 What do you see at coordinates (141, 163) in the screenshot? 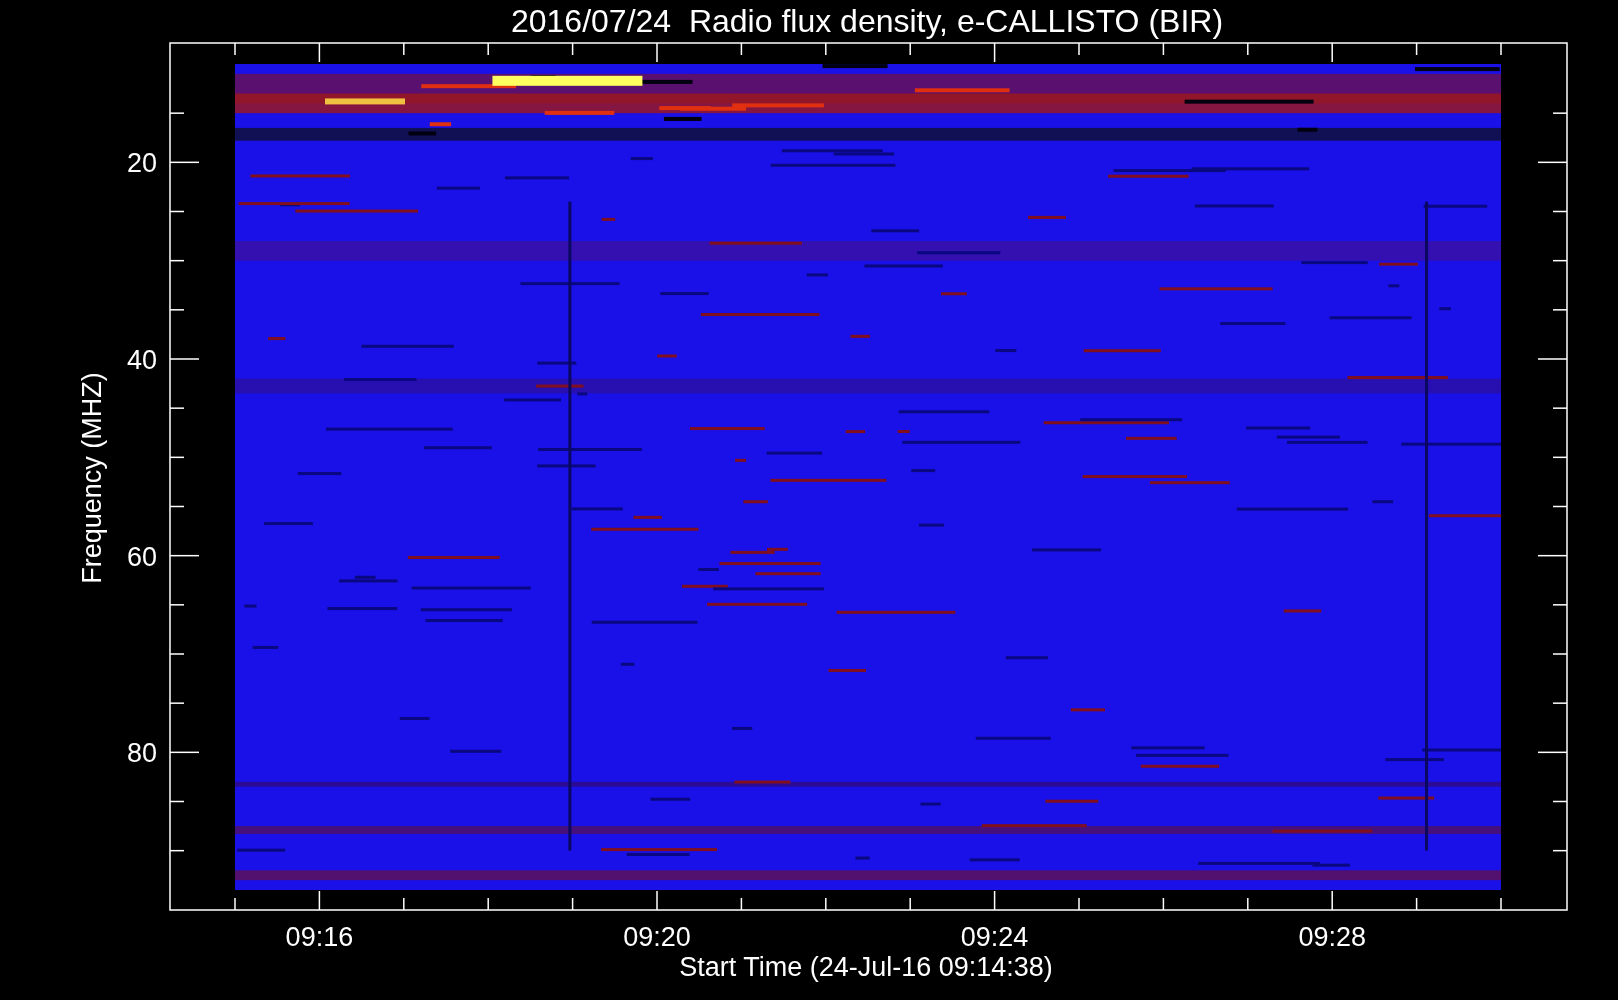
I see `y-tick-label: 20` at bounding box center [141, 163].